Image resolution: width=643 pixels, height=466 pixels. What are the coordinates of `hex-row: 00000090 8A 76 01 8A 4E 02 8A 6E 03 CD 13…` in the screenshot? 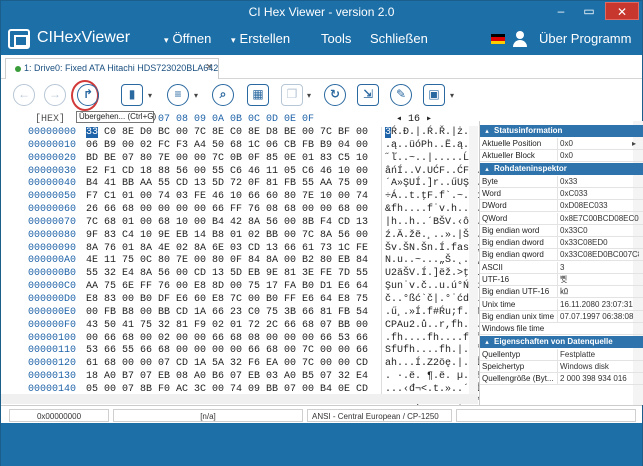 It's located at (241, 249).